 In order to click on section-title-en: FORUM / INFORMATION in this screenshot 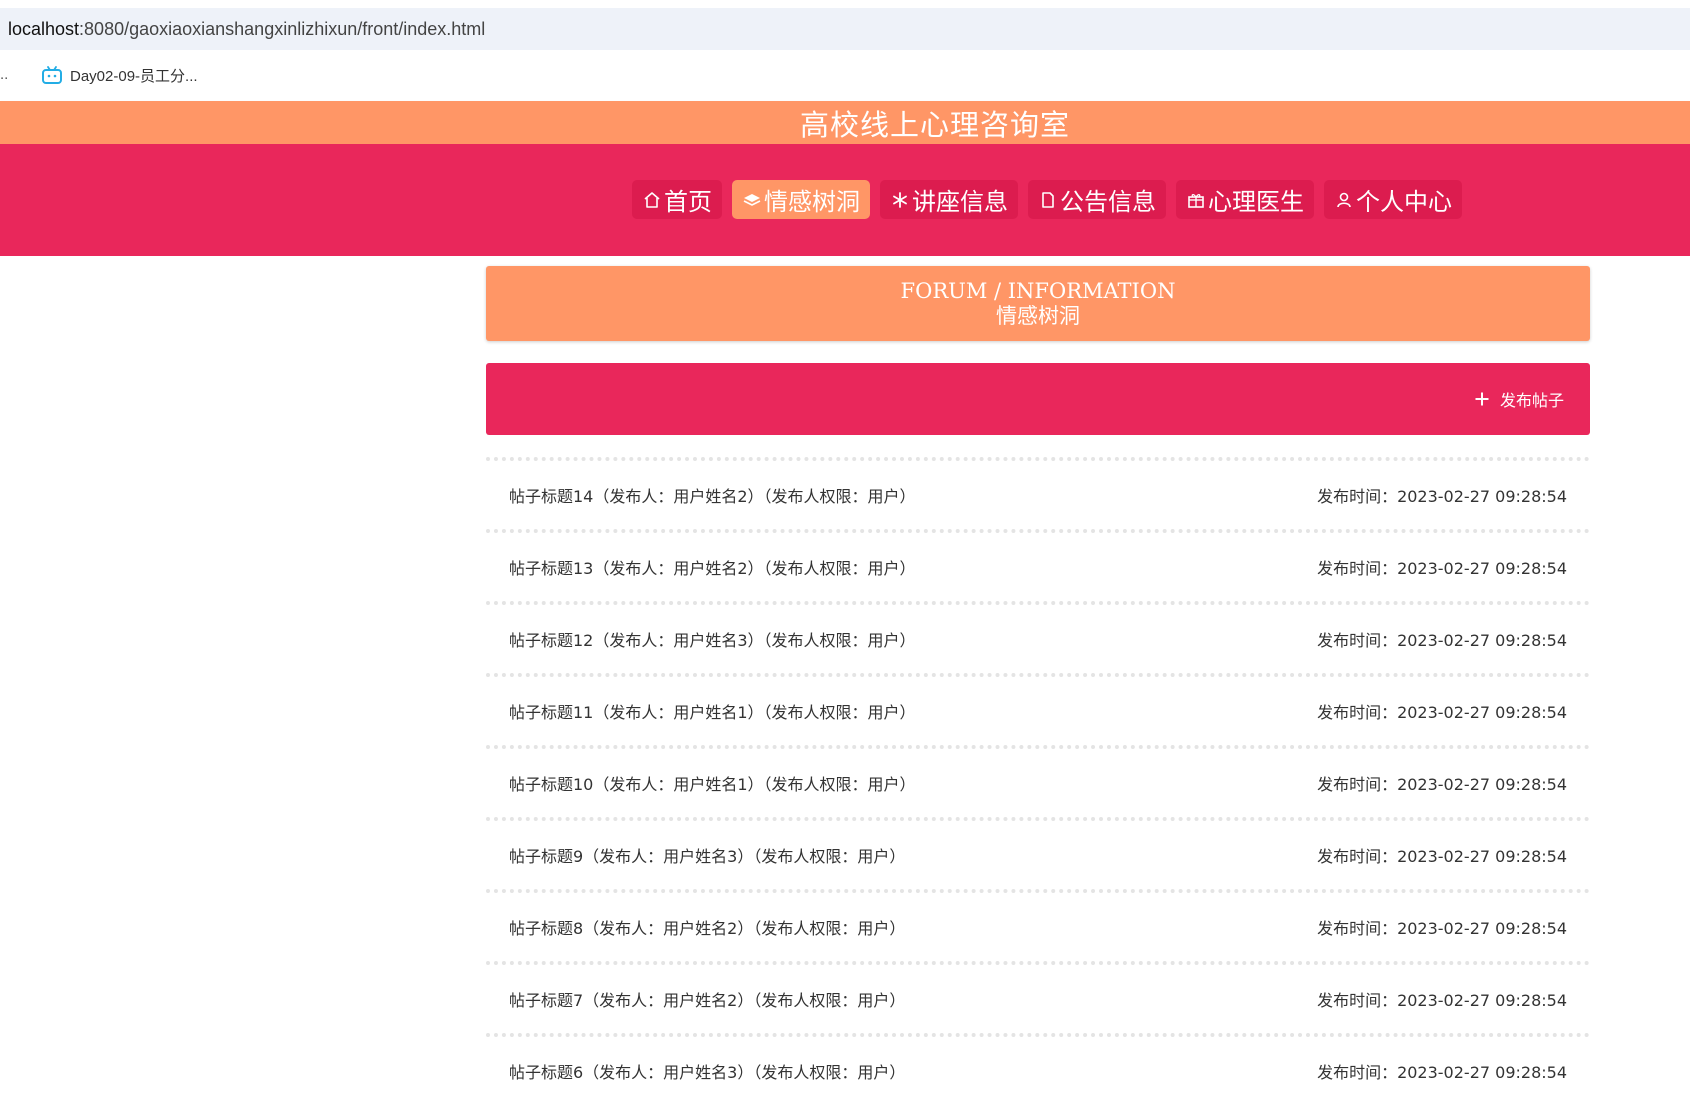, I will do `click(1038, 291)`.